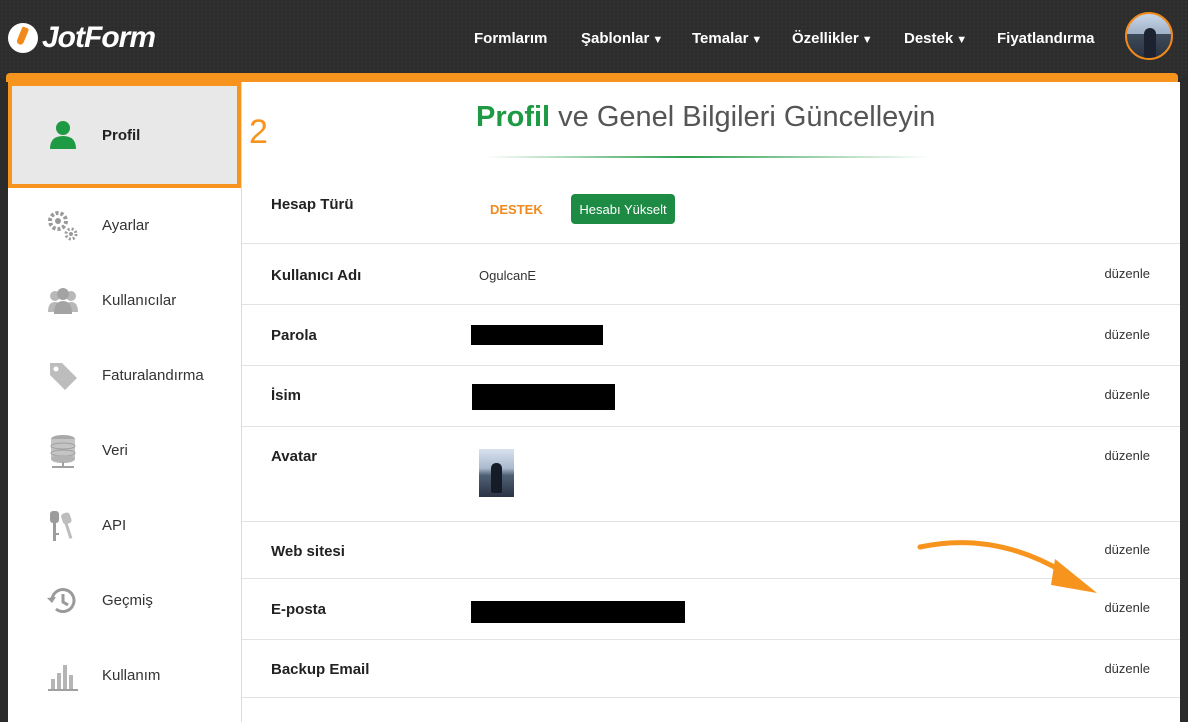  Describe the element at coordinates (63, 376) in the screenshot. I see `tag-icon` at that location.